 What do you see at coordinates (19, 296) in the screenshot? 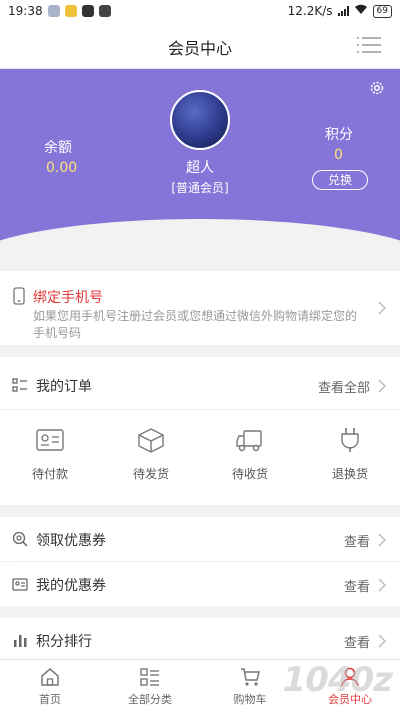
I see `phone-icon` at bounding box center [19, 296].